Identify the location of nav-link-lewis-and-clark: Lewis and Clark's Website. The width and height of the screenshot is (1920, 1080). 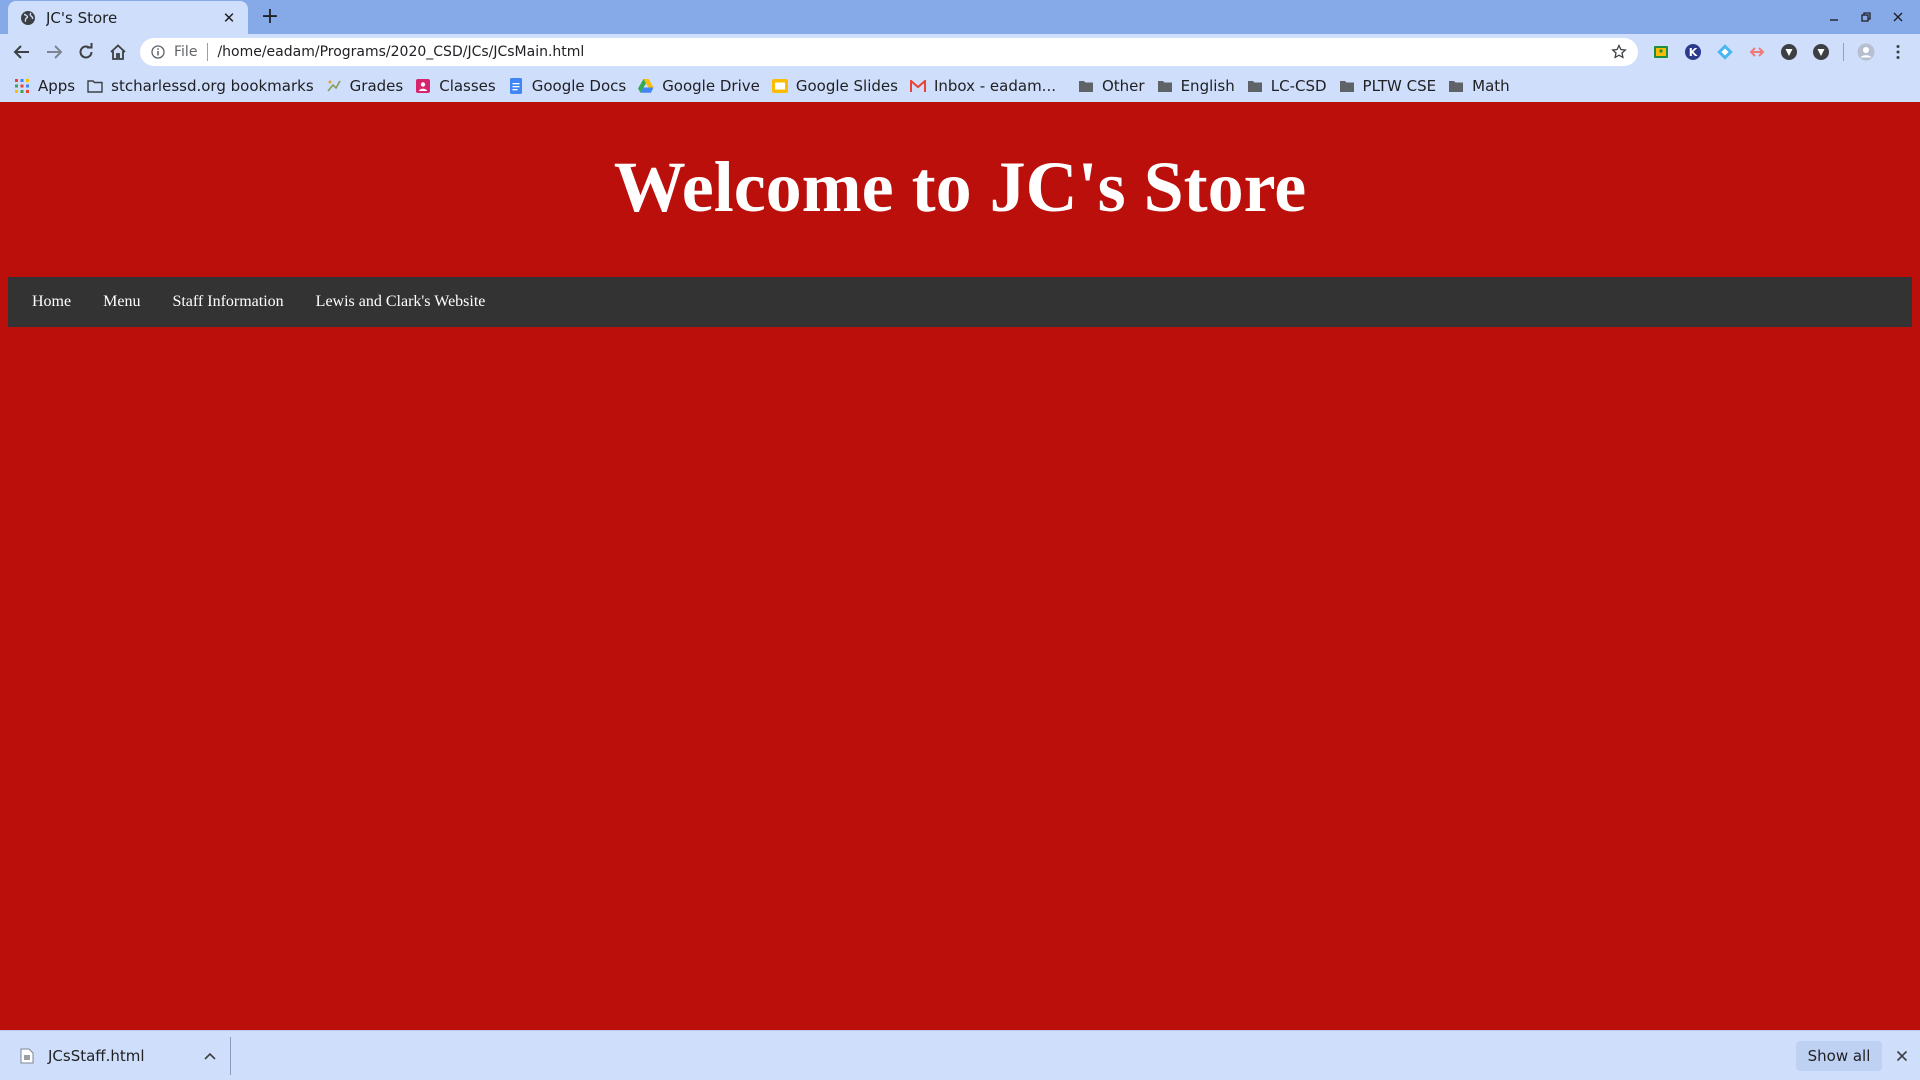
(401, 302).